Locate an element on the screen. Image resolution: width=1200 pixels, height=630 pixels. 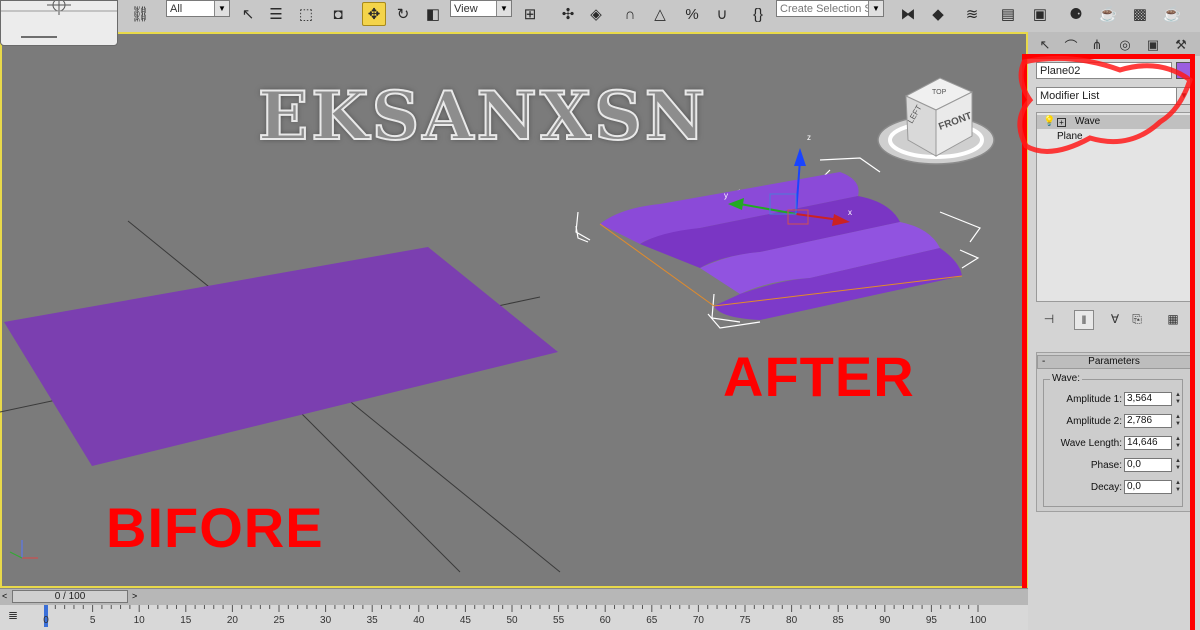
modifier-list-label: Modifier List is located at coordinates (1070, 96).